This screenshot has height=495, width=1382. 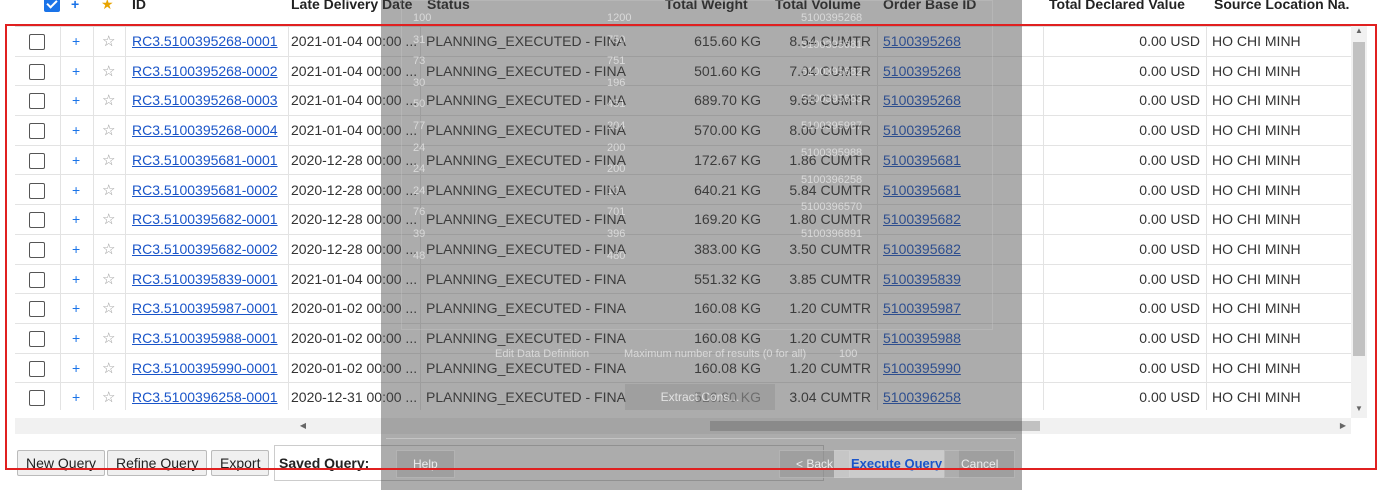 I want to click on new-query-button: New Query, so click(x=61, y=463).